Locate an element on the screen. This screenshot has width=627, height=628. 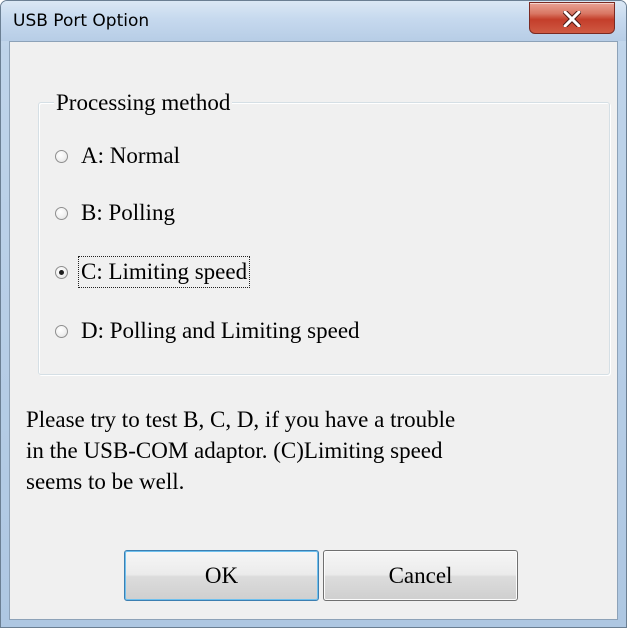
radio-option-d: D: Polling and Limiting speed is located at coordinates (208, 331).